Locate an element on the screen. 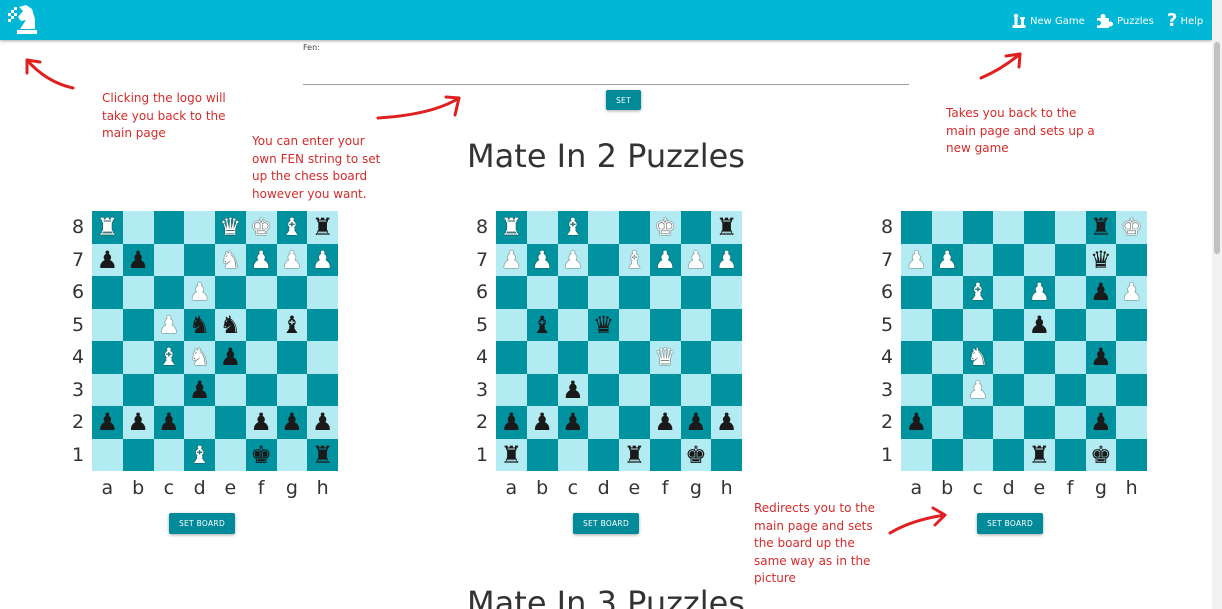 The height and width of the screenshot is (609, 1222). scrollbar-thumb is located at coordinates (1217, 148).